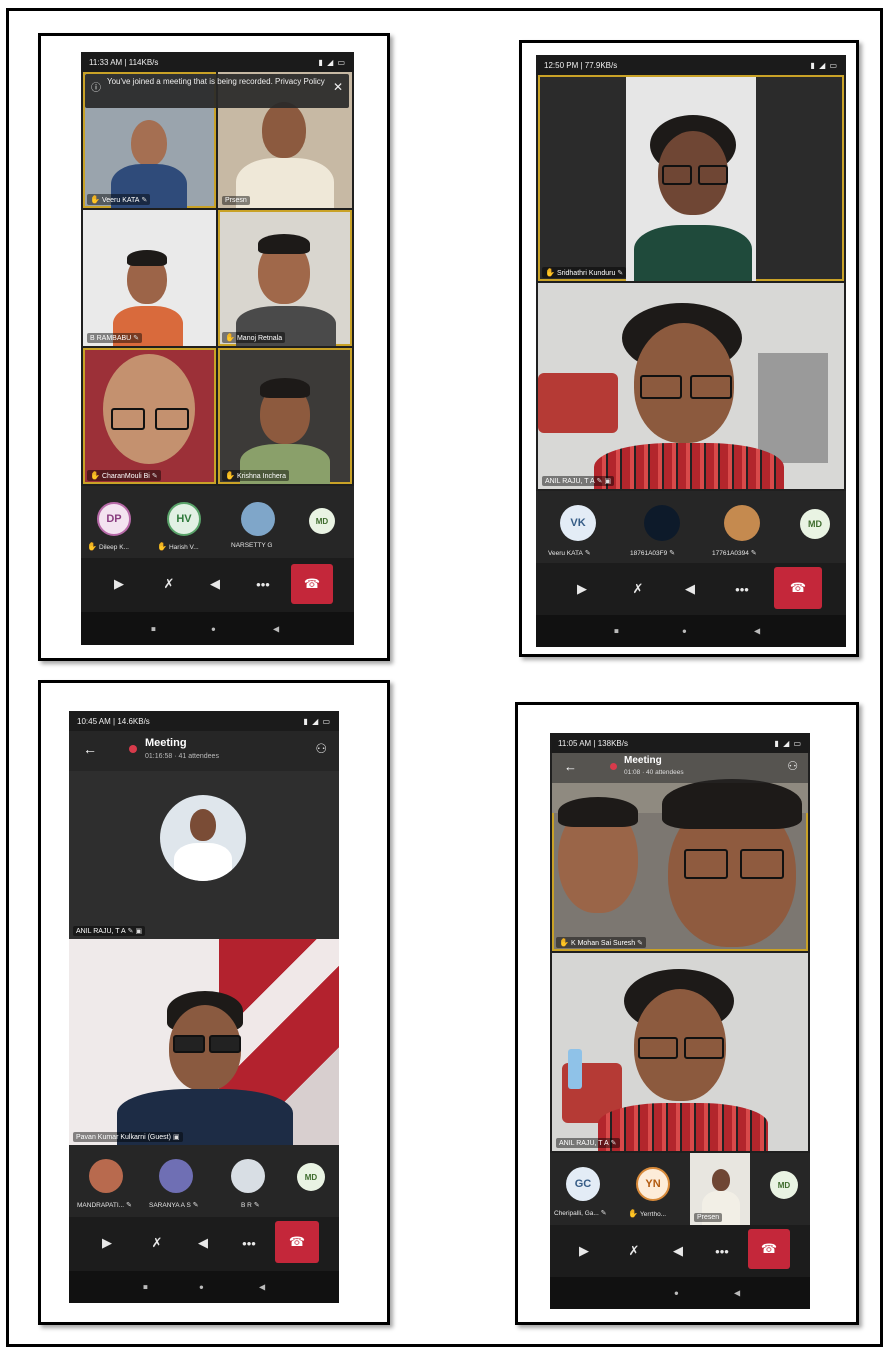 This screenshot has height=1355, width=893. I want to click on mic-muted-icon: ✎, so click(195, 1205).